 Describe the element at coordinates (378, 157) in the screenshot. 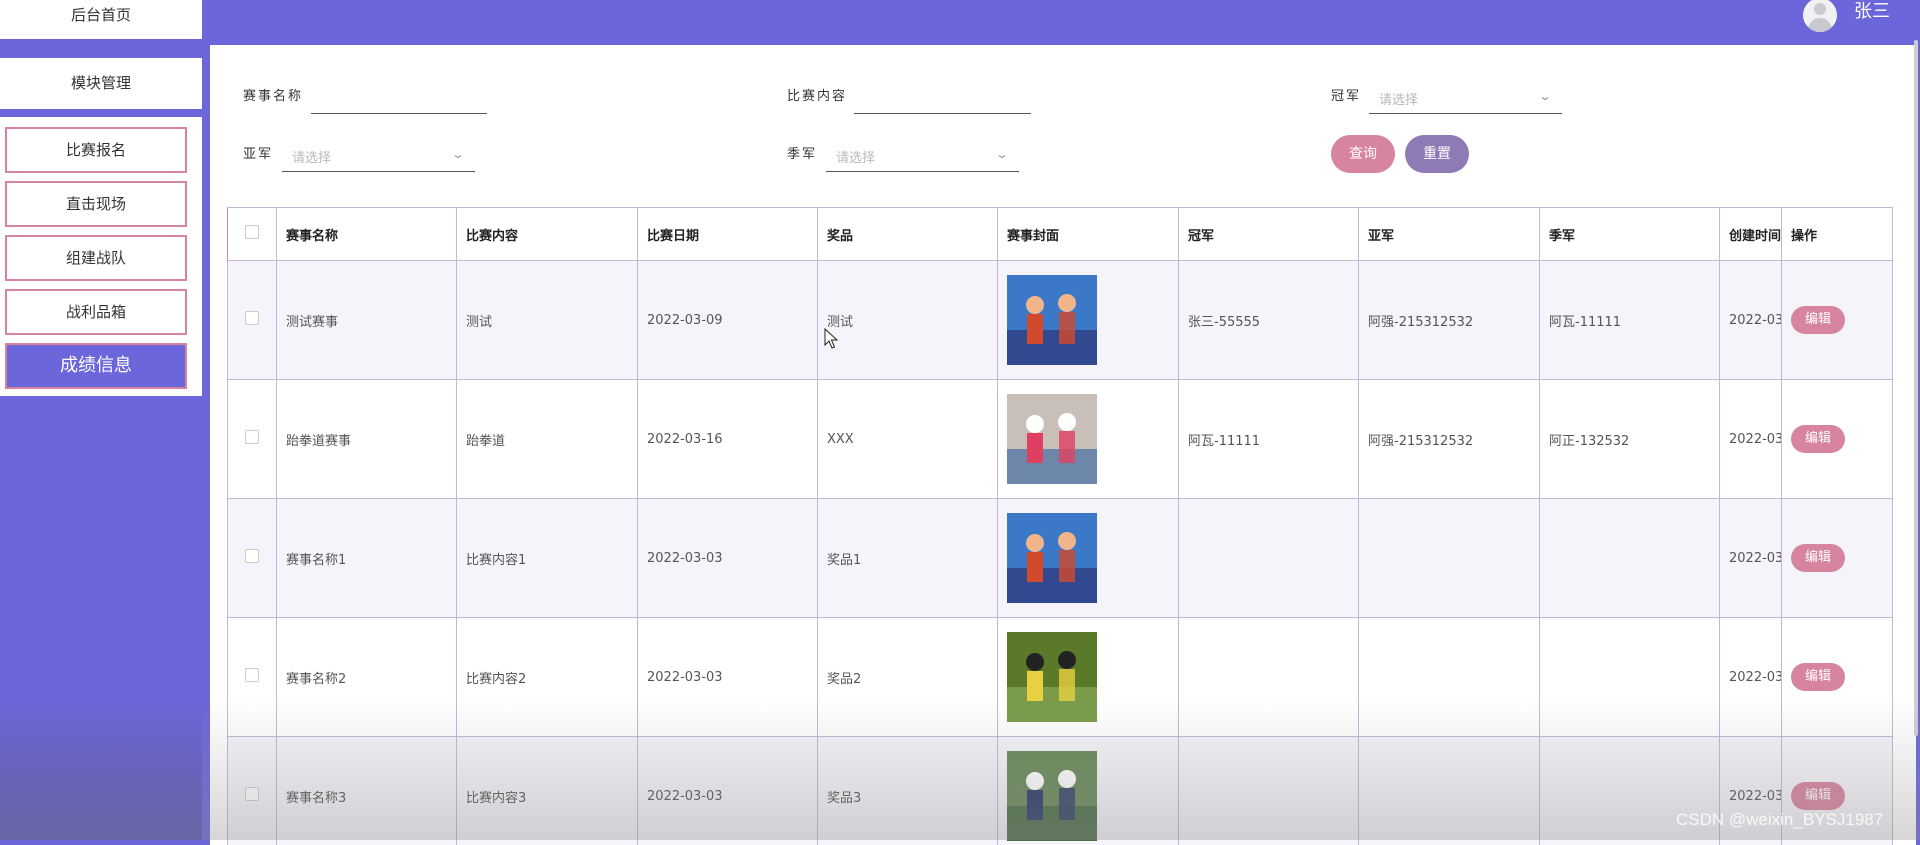

I see `filter-runnerup-select: 请选择 ⌄` at that location.